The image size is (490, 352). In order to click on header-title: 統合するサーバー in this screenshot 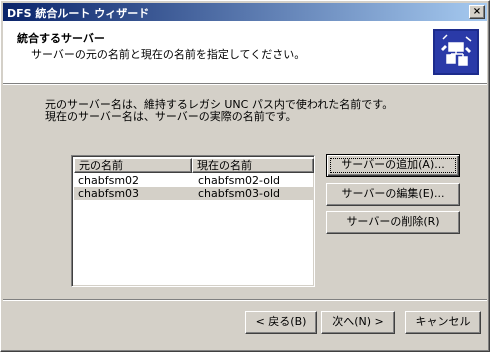, I will do `click(61, 38)`.